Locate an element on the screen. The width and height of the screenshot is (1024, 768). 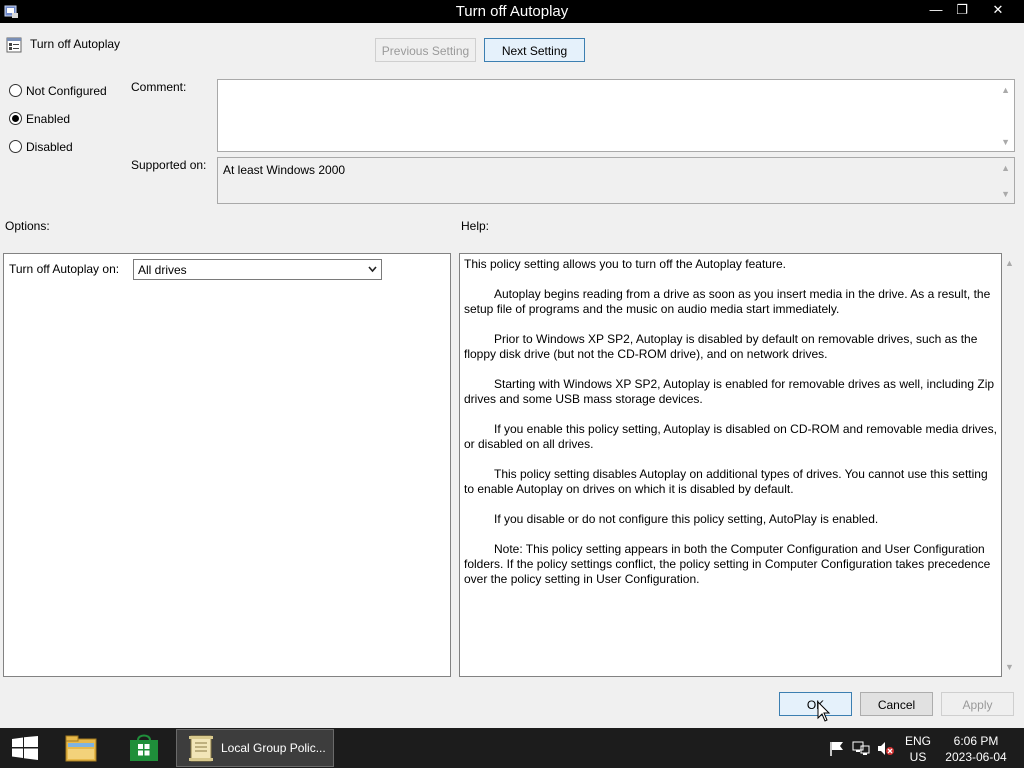
close-button: ✕ is located at coordinates (998, 10).